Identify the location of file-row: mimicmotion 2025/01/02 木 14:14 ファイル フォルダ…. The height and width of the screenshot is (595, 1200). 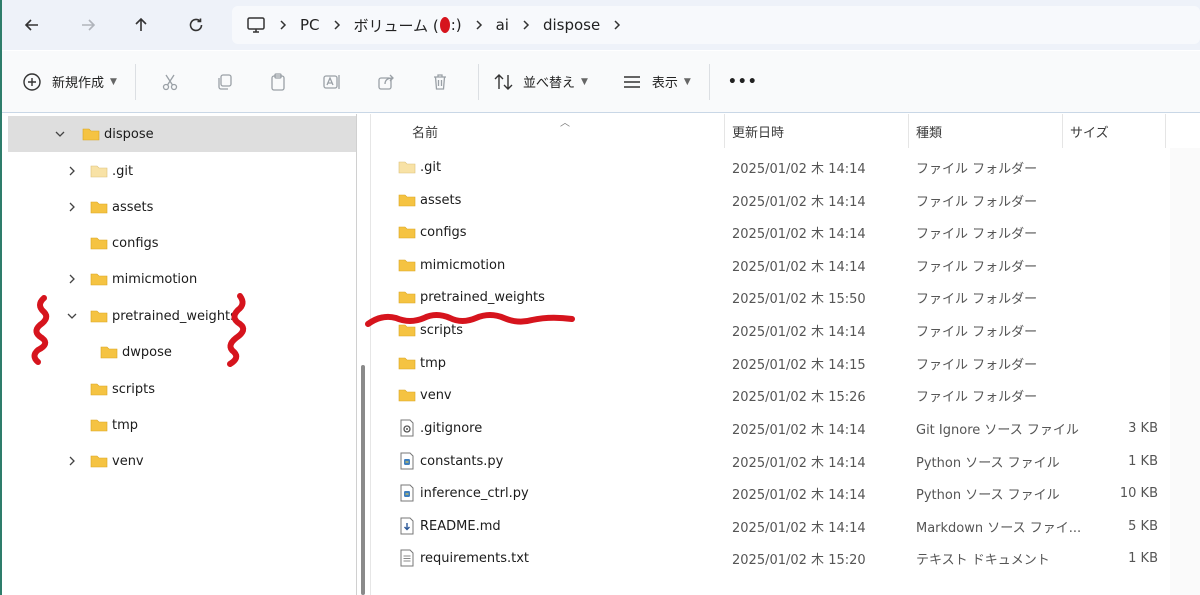
(772, 265).